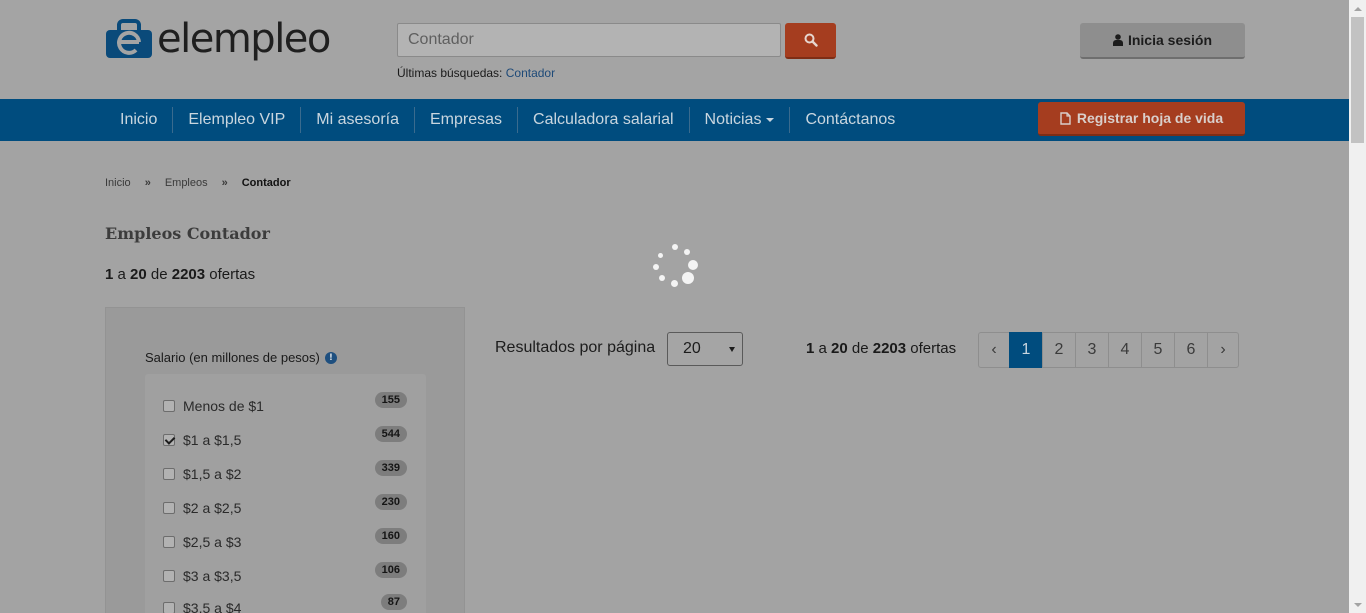  I want to click on nav-item-noticias: Noticias, so click(739, 120).